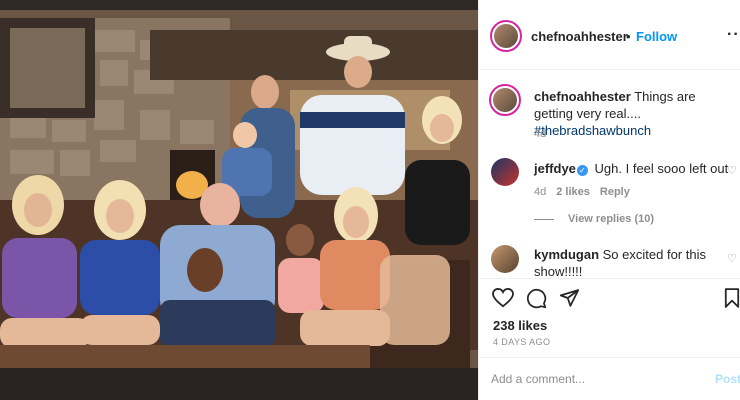  Describe the element at coordinates (506, 36) in the screenshot. I see `author-avatar` at that location.